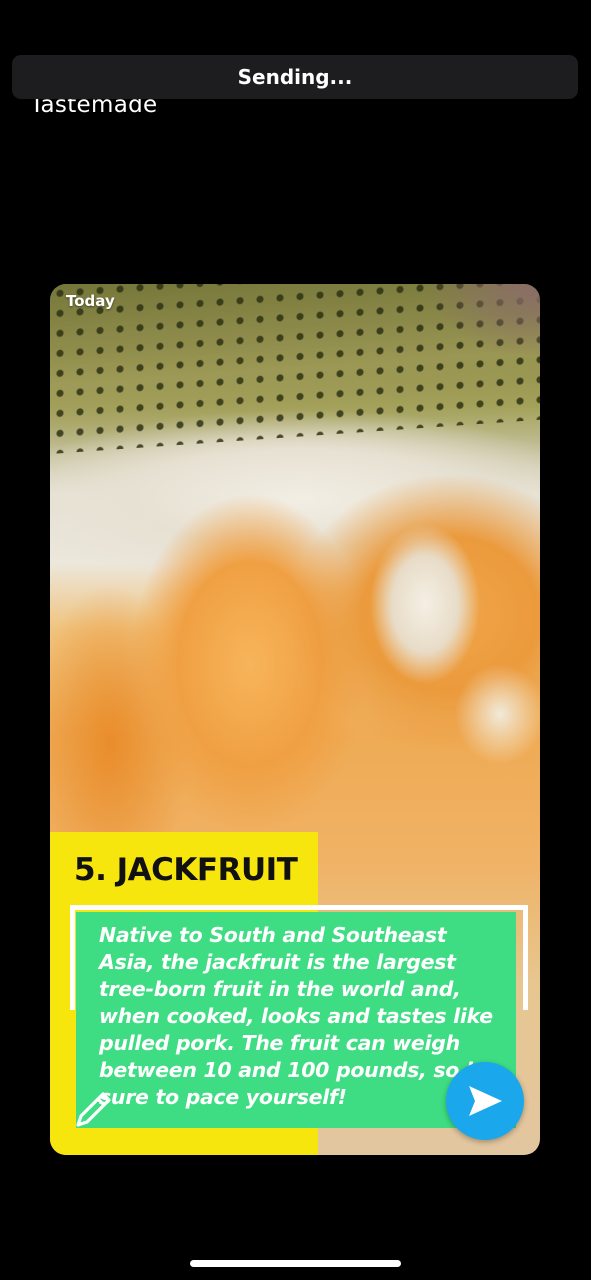 Image resolution: width=591 pixels, height=1280 pixels. I want to click on jackfruit-image-shade, so click(485, 319).